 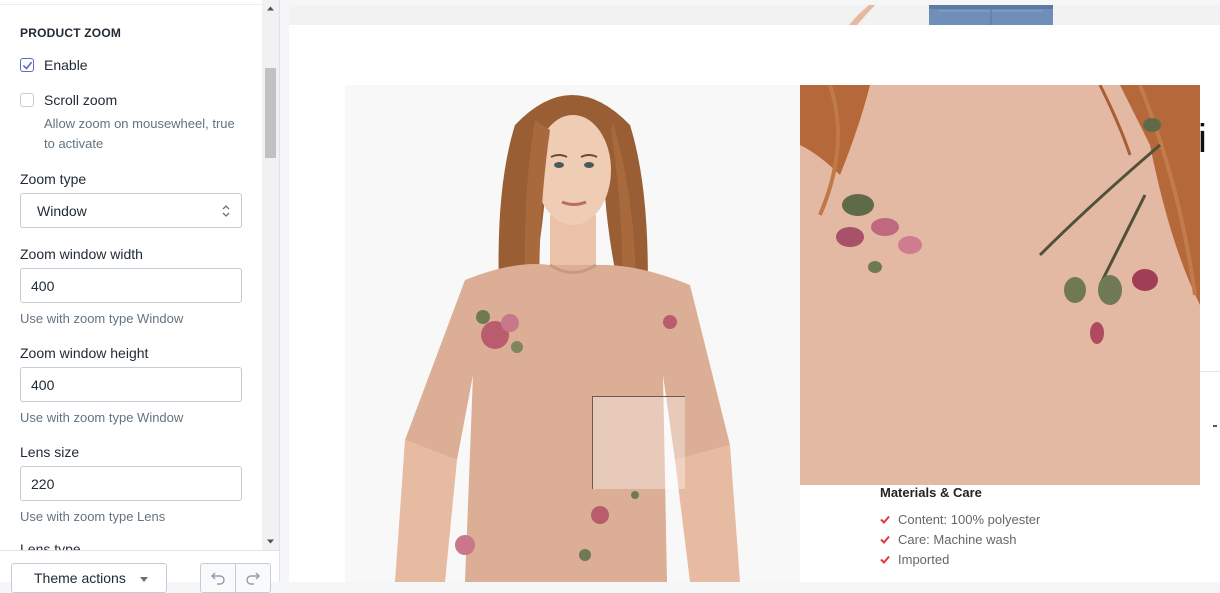 What do you see at coordinates (66, 65) in the screenshot?
I see `enable-label: Enable` at bounding box center [66, 65].